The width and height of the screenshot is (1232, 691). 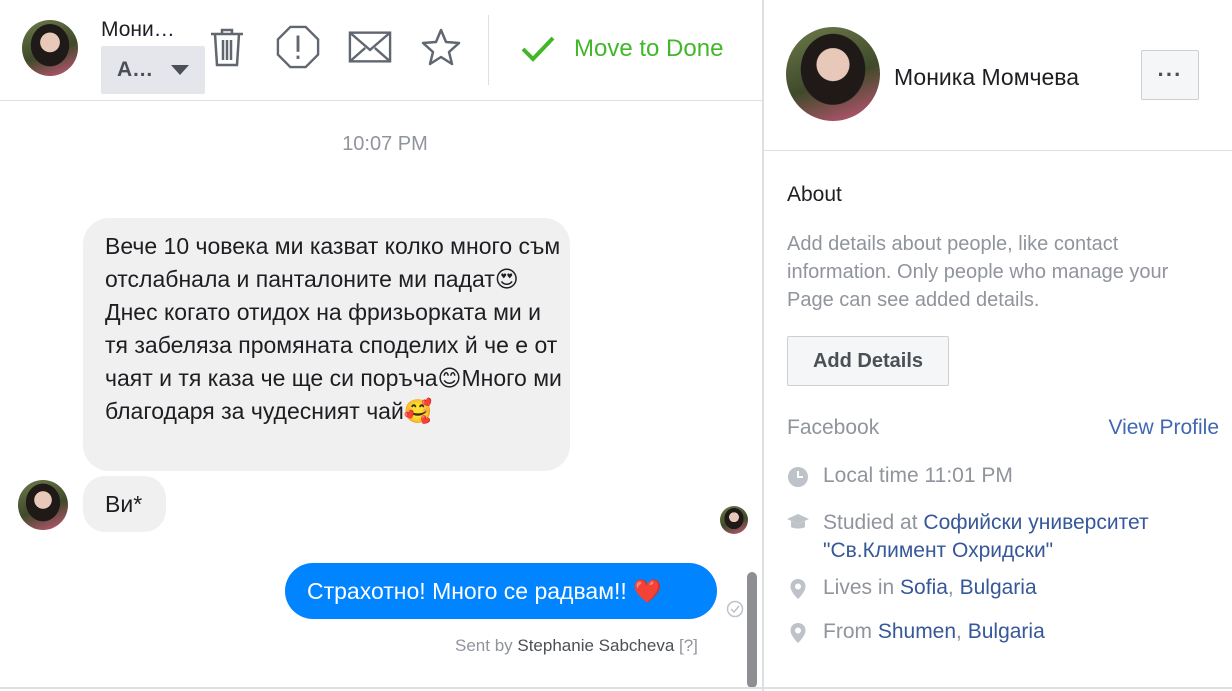 What do you see at coordinates (873, 522) in the screenshot?
I see `studied-prefix: Studied at` at bounding box center [873, 522].